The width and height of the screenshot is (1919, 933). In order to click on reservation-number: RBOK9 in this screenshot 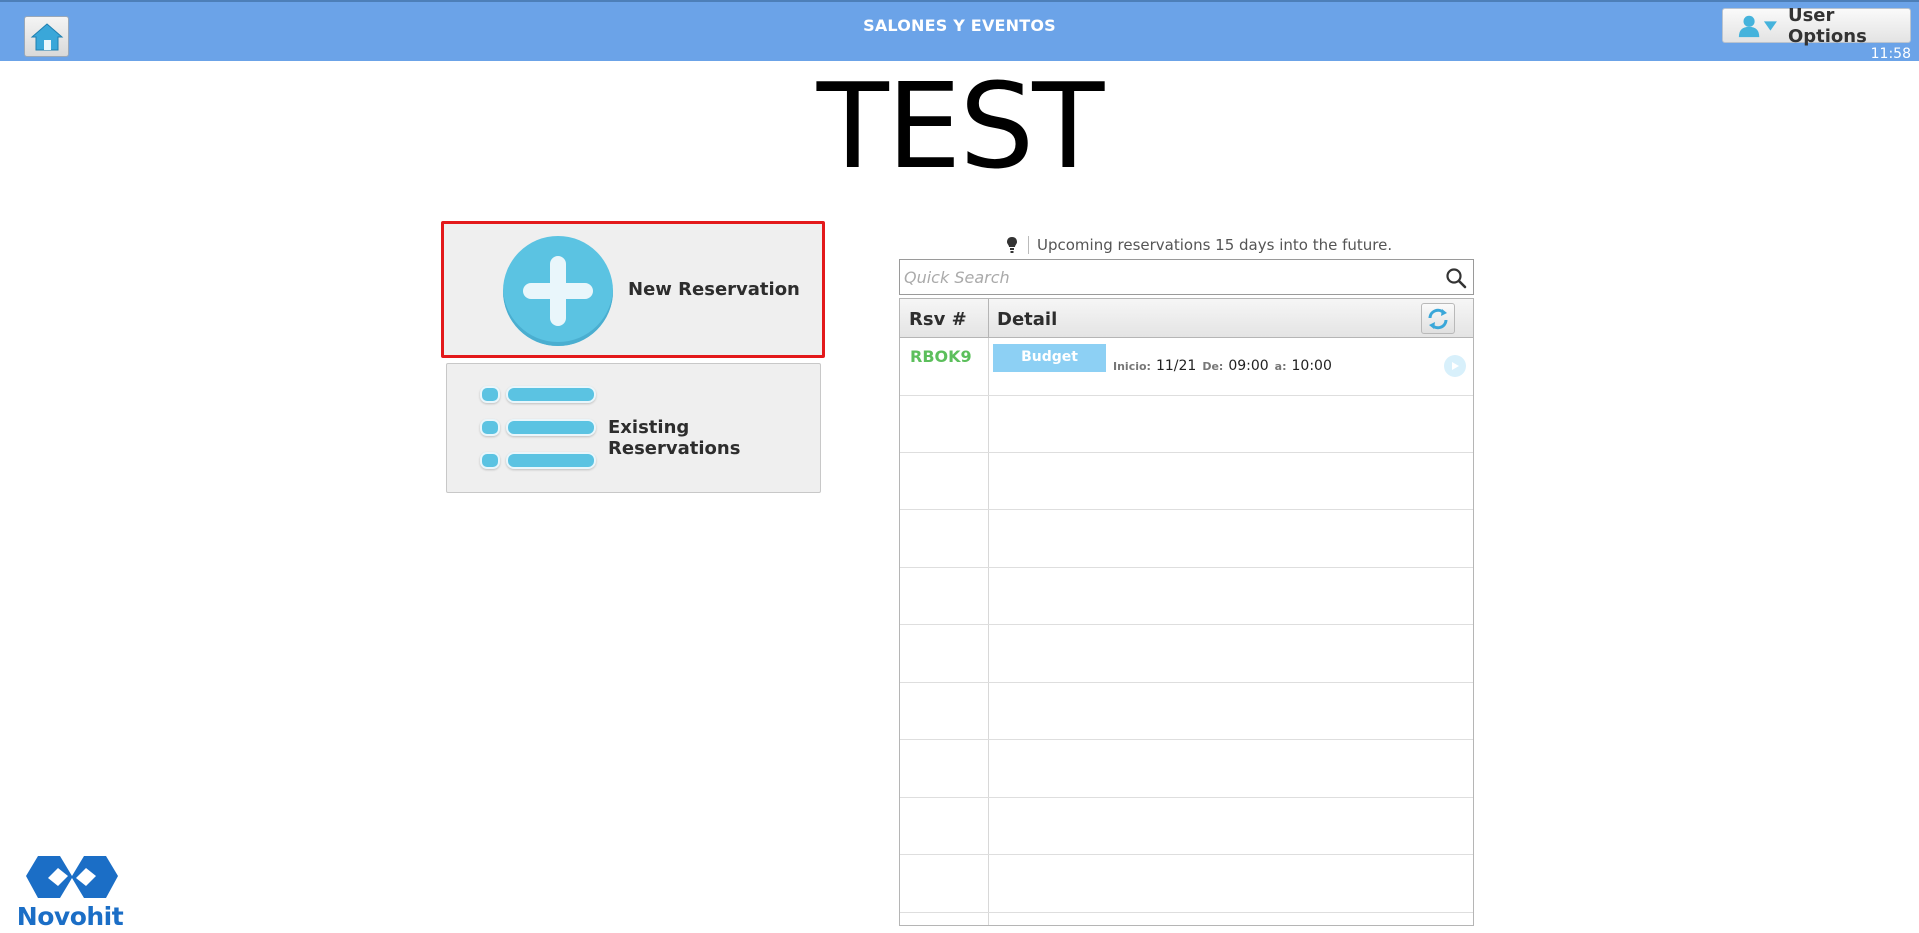, I will do `click(941, 356)`.